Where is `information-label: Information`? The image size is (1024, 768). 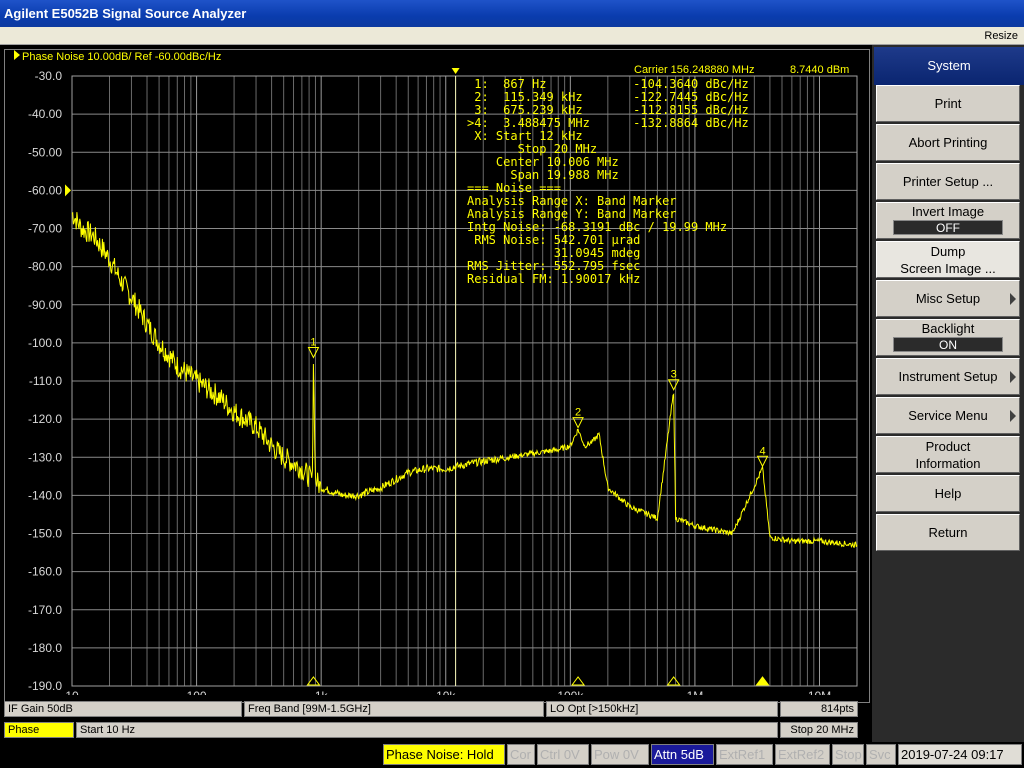
information-label: Information is located at coordinates (948, 463).